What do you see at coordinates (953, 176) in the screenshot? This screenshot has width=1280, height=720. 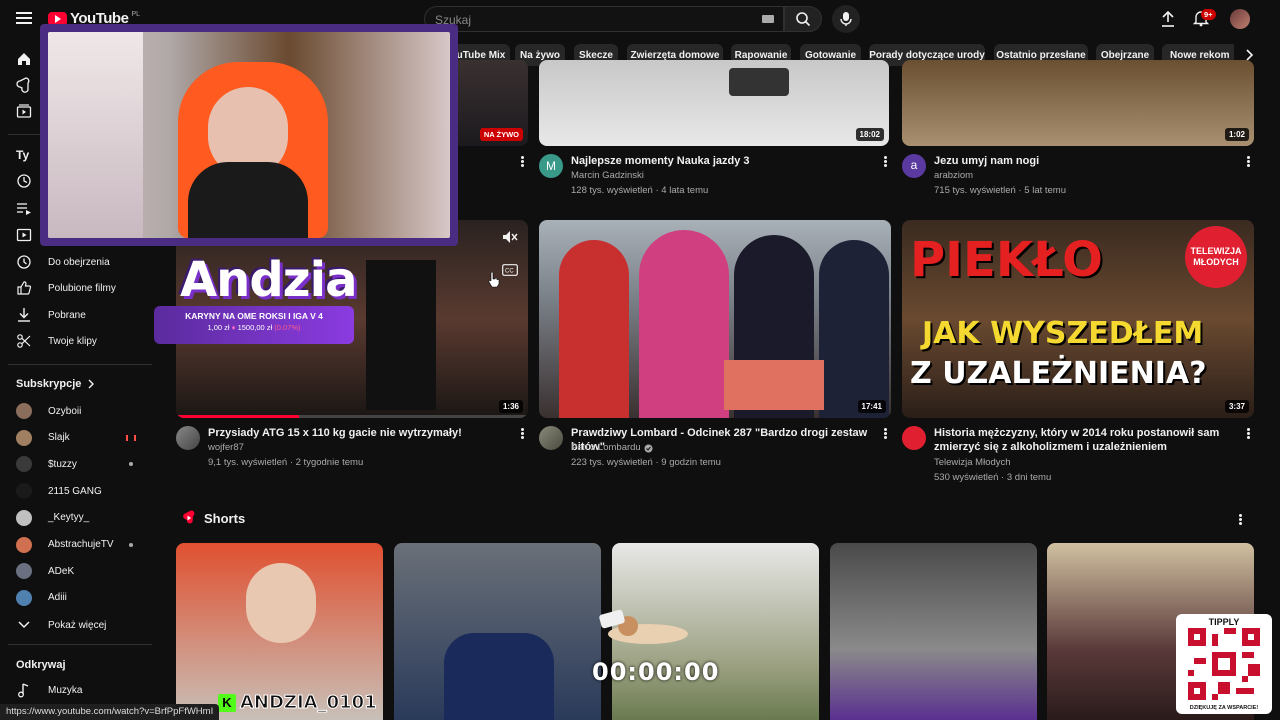 I see `channel-name: arabziom` at bounding box center [953, 176].